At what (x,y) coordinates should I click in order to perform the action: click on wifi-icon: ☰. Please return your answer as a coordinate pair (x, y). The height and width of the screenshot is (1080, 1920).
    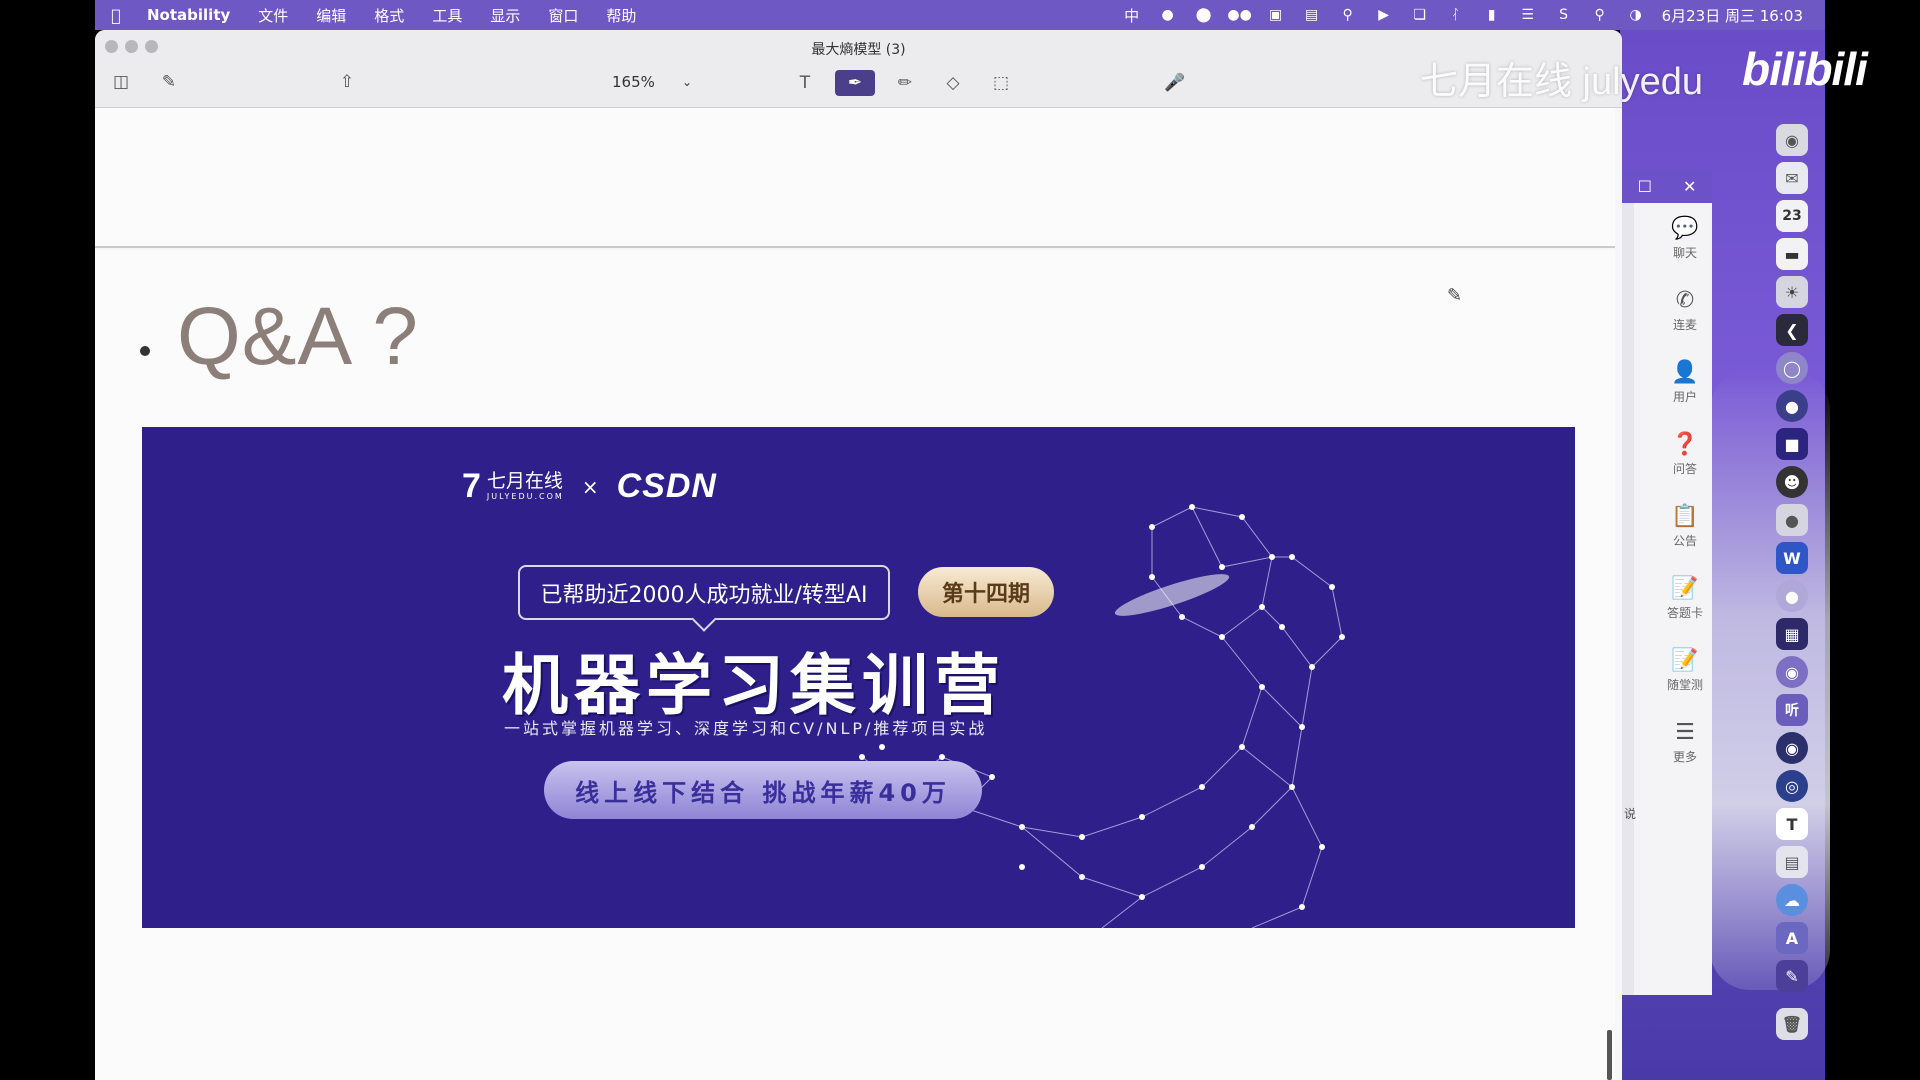
    Looking at the image, I should click on (1528, 15).